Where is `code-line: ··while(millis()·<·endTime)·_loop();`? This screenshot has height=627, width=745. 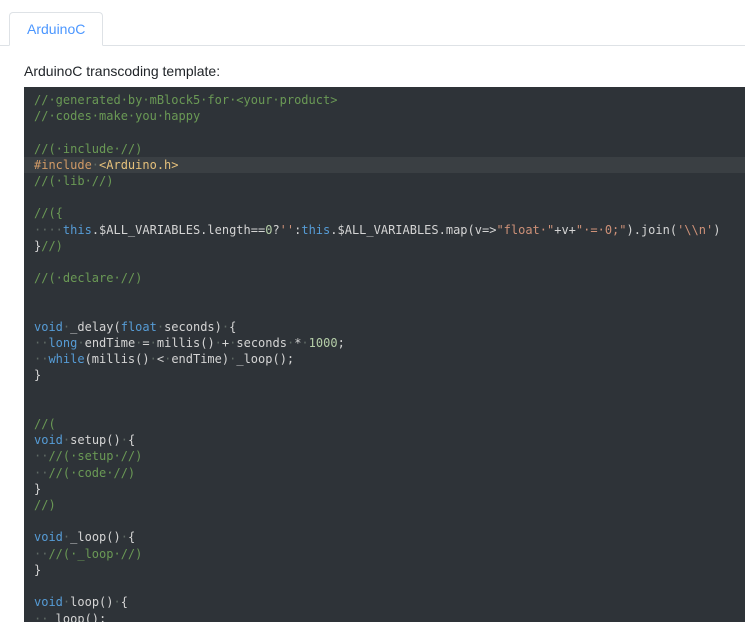 code-line: ··while(millis()·<·endTime)·_loop(); is located at coordinates (164, 359).